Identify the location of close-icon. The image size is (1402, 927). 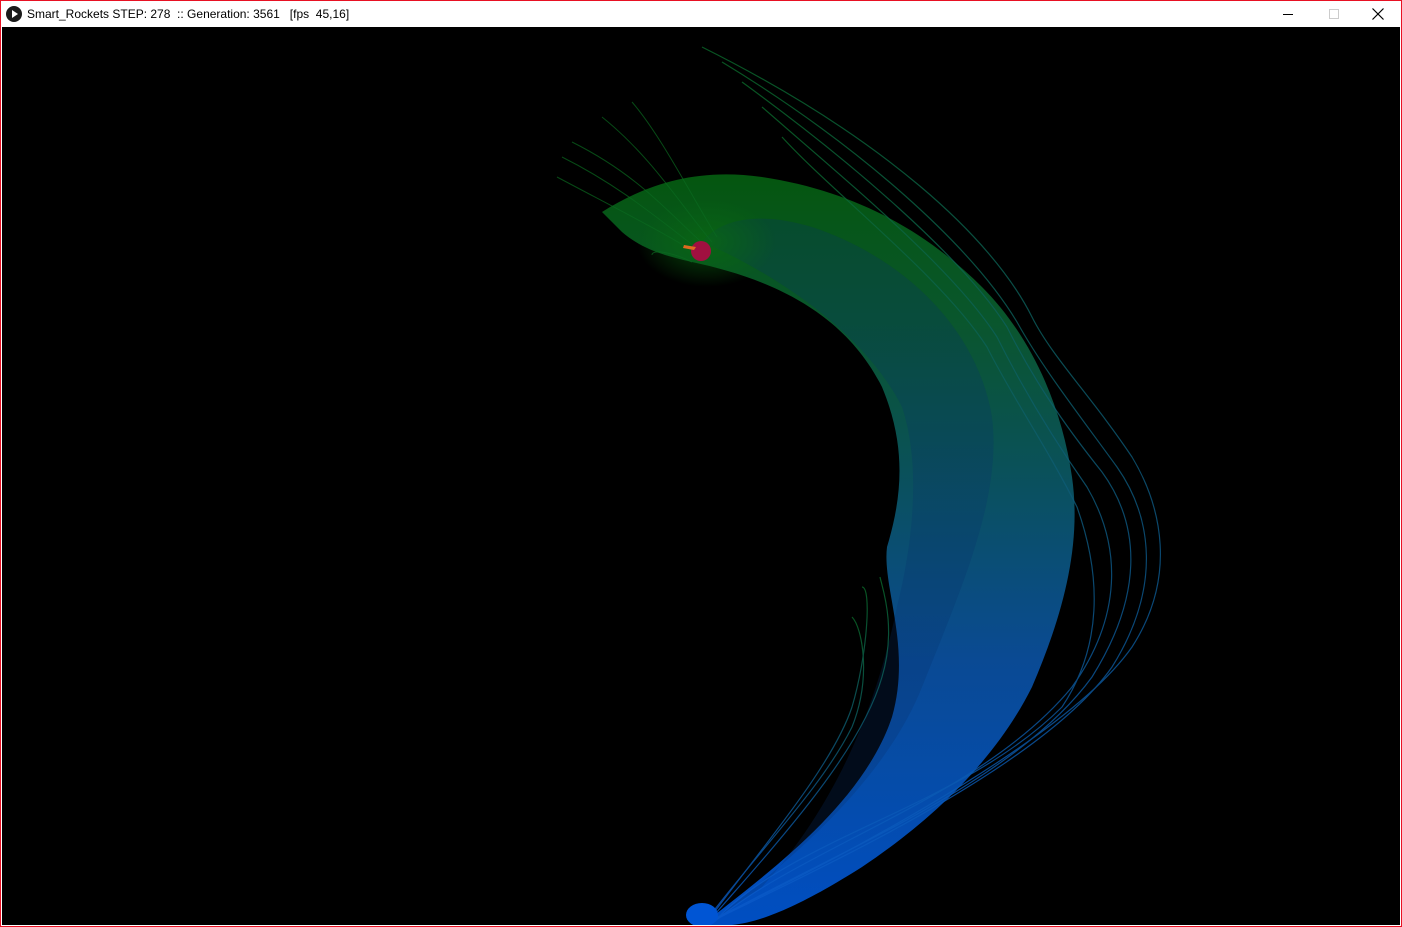
(1378, 14).